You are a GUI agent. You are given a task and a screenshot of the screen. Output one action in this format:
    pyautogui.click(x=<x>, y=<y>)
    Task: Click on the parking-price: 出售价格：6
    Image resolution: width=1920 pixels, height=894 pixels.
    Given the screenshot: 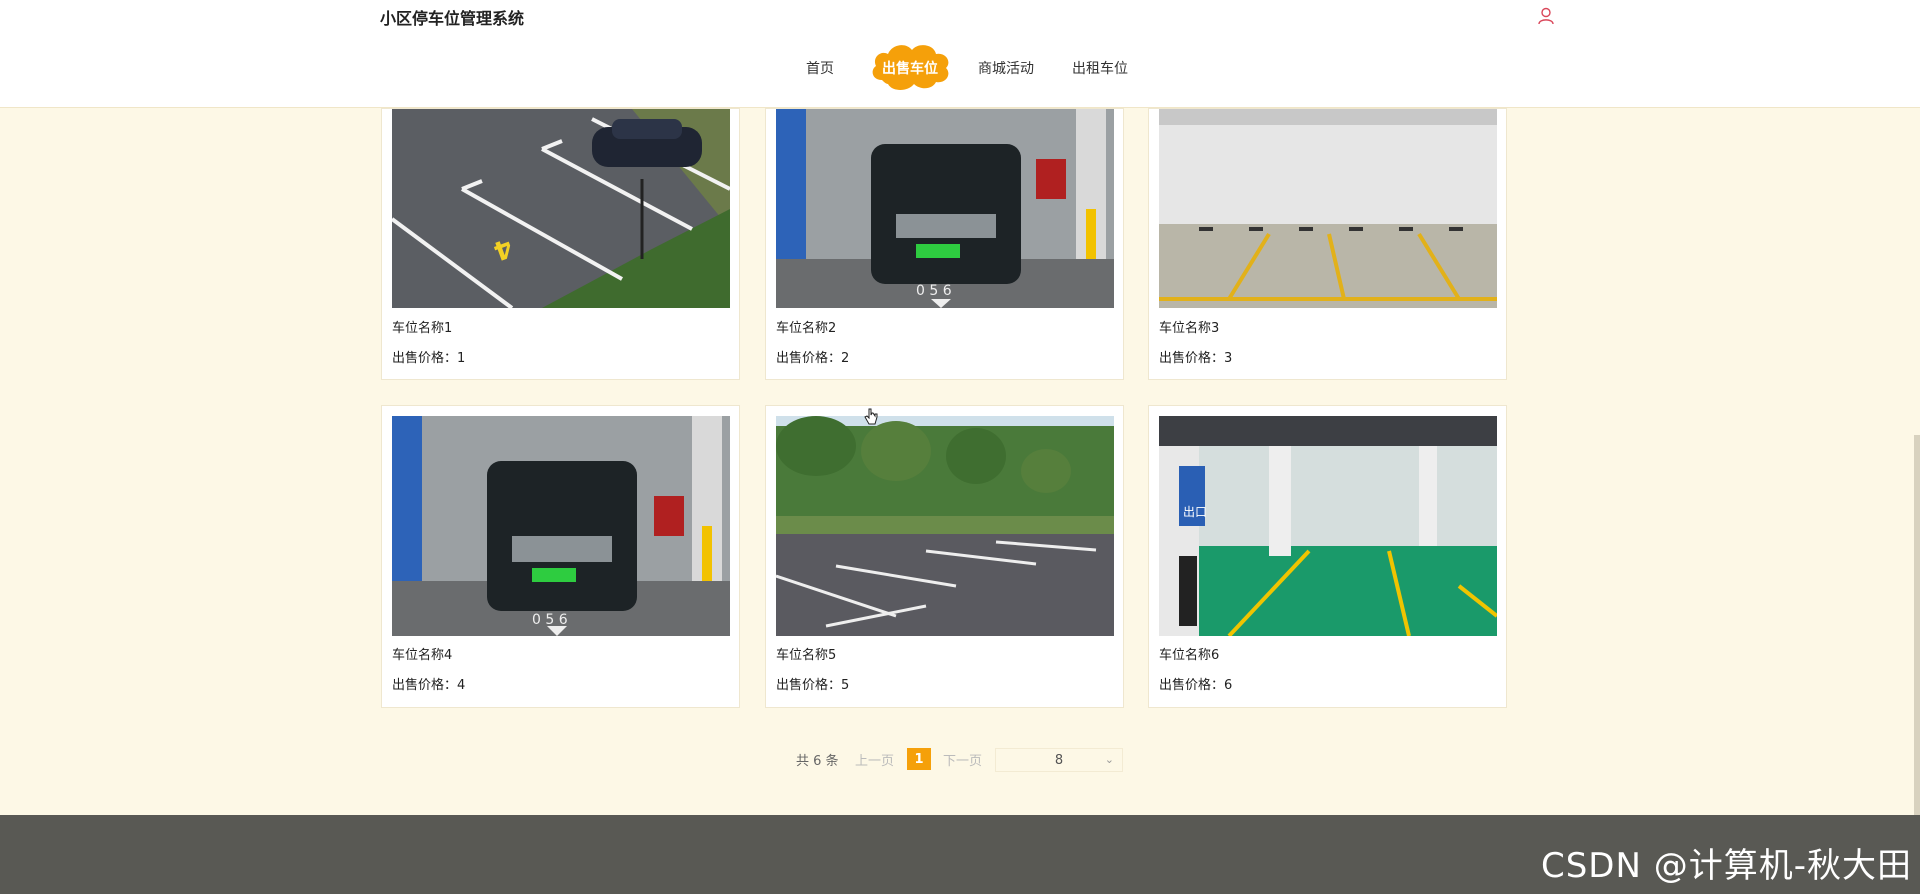 What is the action you would take?
    pyautogui.click(x=1196, y=685)
    